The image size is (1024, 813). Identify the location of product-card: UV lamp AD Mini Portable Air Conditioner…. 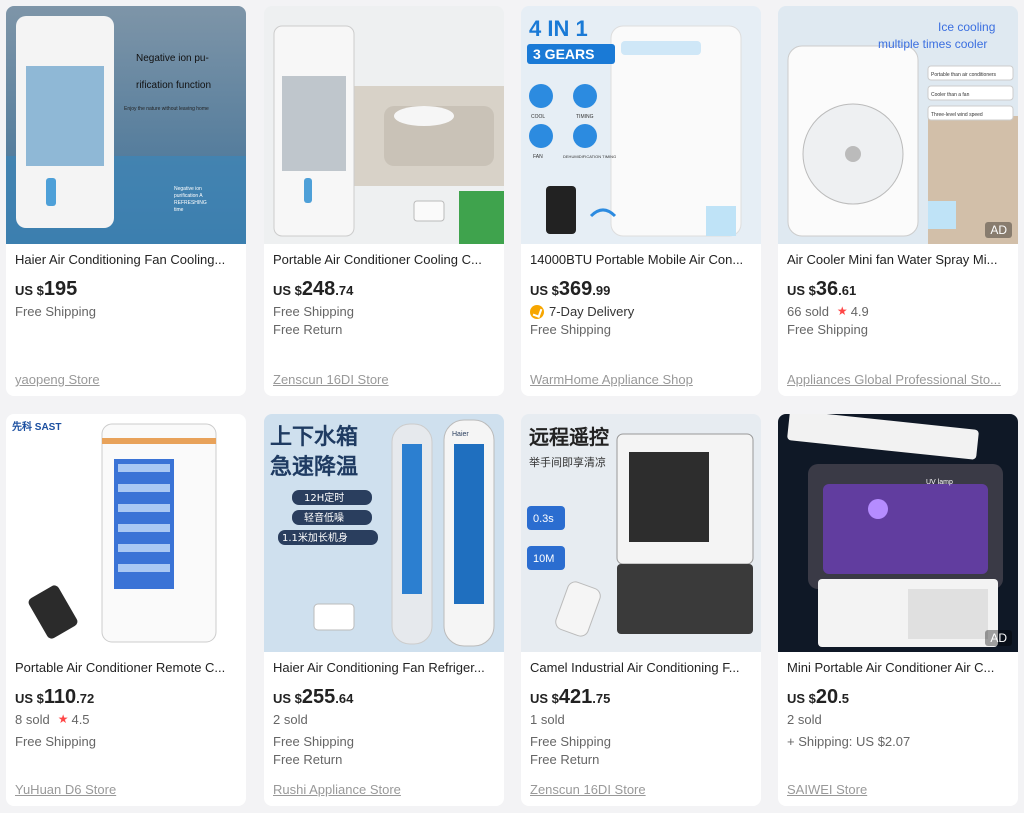
(898, 610).